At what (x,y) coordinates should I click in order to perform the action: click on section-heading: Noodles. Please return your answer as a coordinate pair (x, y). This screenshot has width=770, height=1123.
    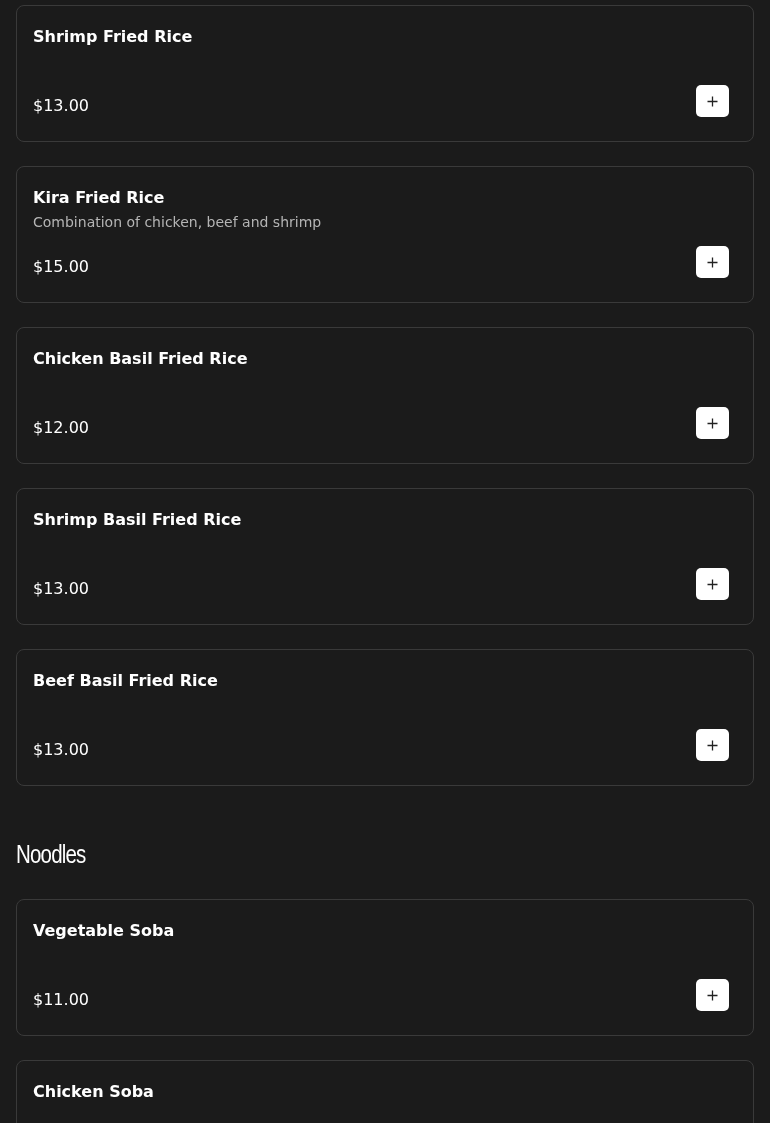
    Looking at the image, I should click on (51, 854).